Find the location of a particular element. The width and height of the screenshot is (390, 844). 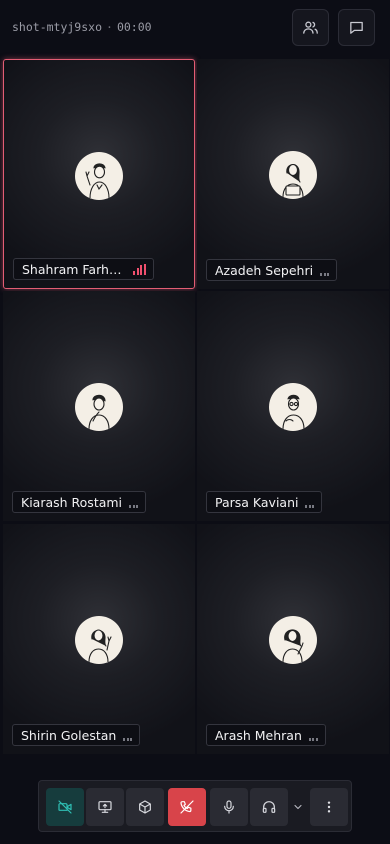

participant-name-tag: Shirin Golestan is located at coordinates (76, 735).